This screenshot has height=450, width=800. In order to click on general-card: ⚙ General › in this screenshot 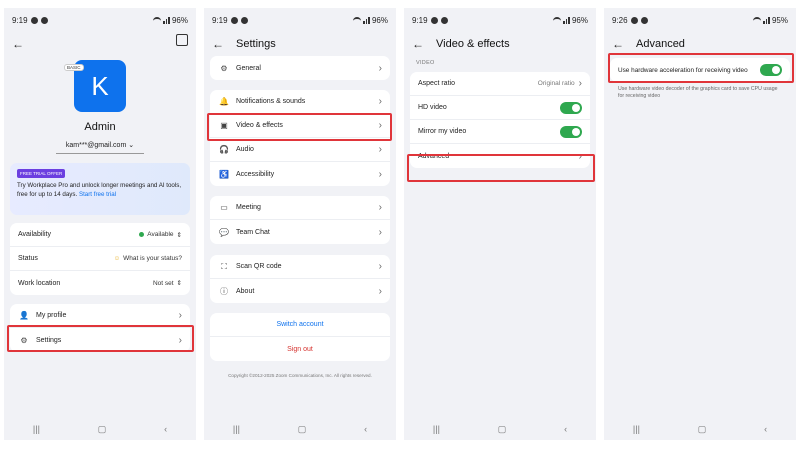, I will do `click(300, 68)`.